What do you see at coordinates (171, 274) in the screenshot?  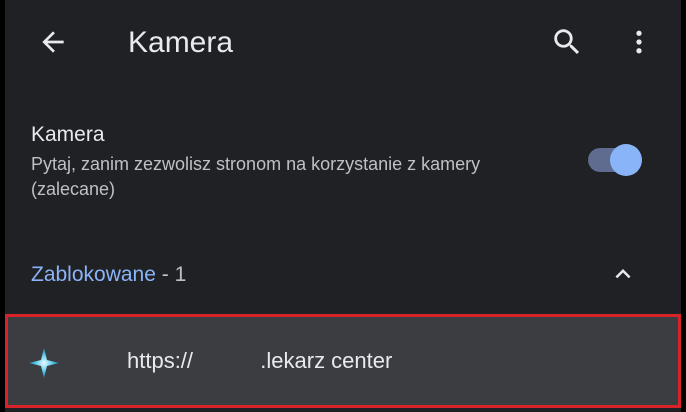 I see `blocked-section-count: - 1` at bounding box center [171, 274].